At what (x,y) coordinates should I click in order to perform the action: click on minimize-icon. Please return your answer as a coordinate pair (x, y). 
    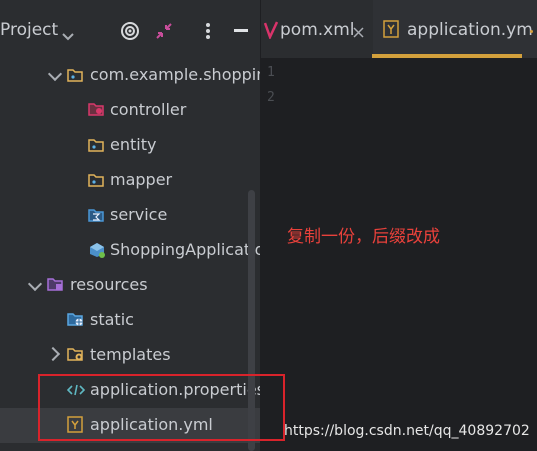
    Looking at the image, I should click on (241, 30).